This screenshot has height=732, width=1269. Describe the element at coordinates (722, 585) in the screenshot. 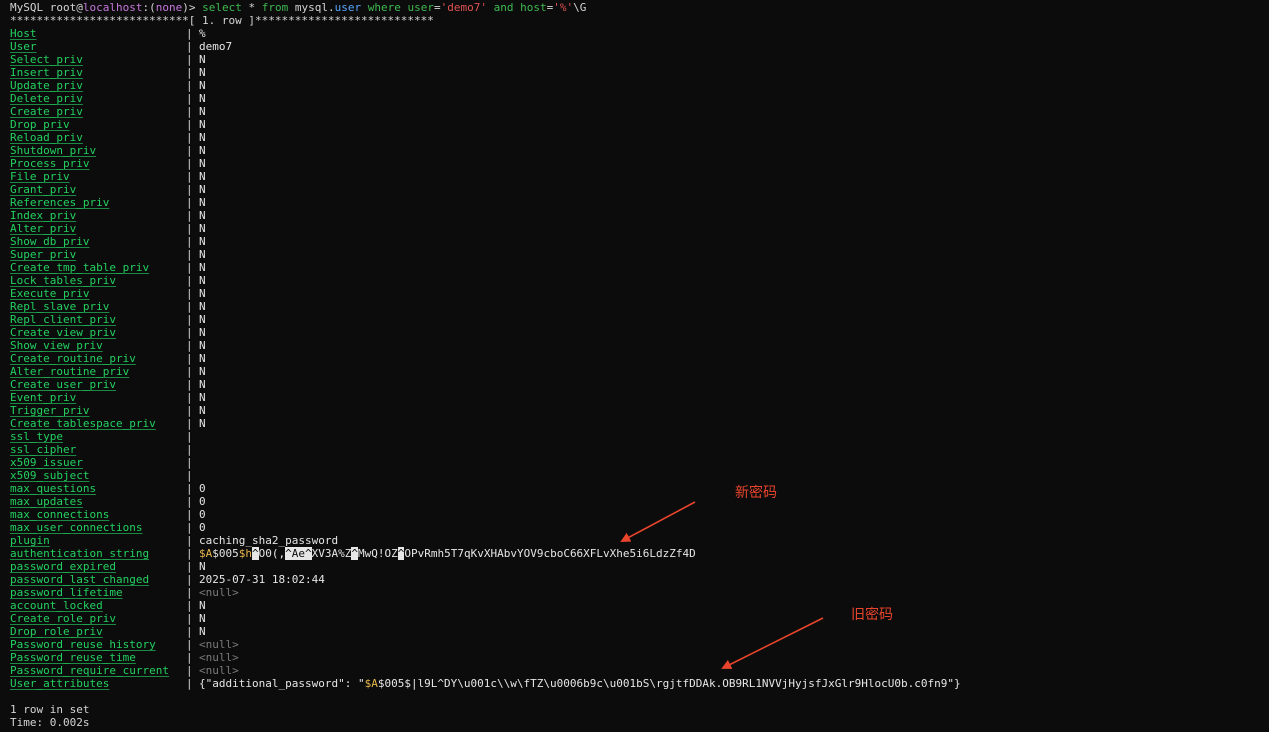

I see `annotation-arrows` at that location.